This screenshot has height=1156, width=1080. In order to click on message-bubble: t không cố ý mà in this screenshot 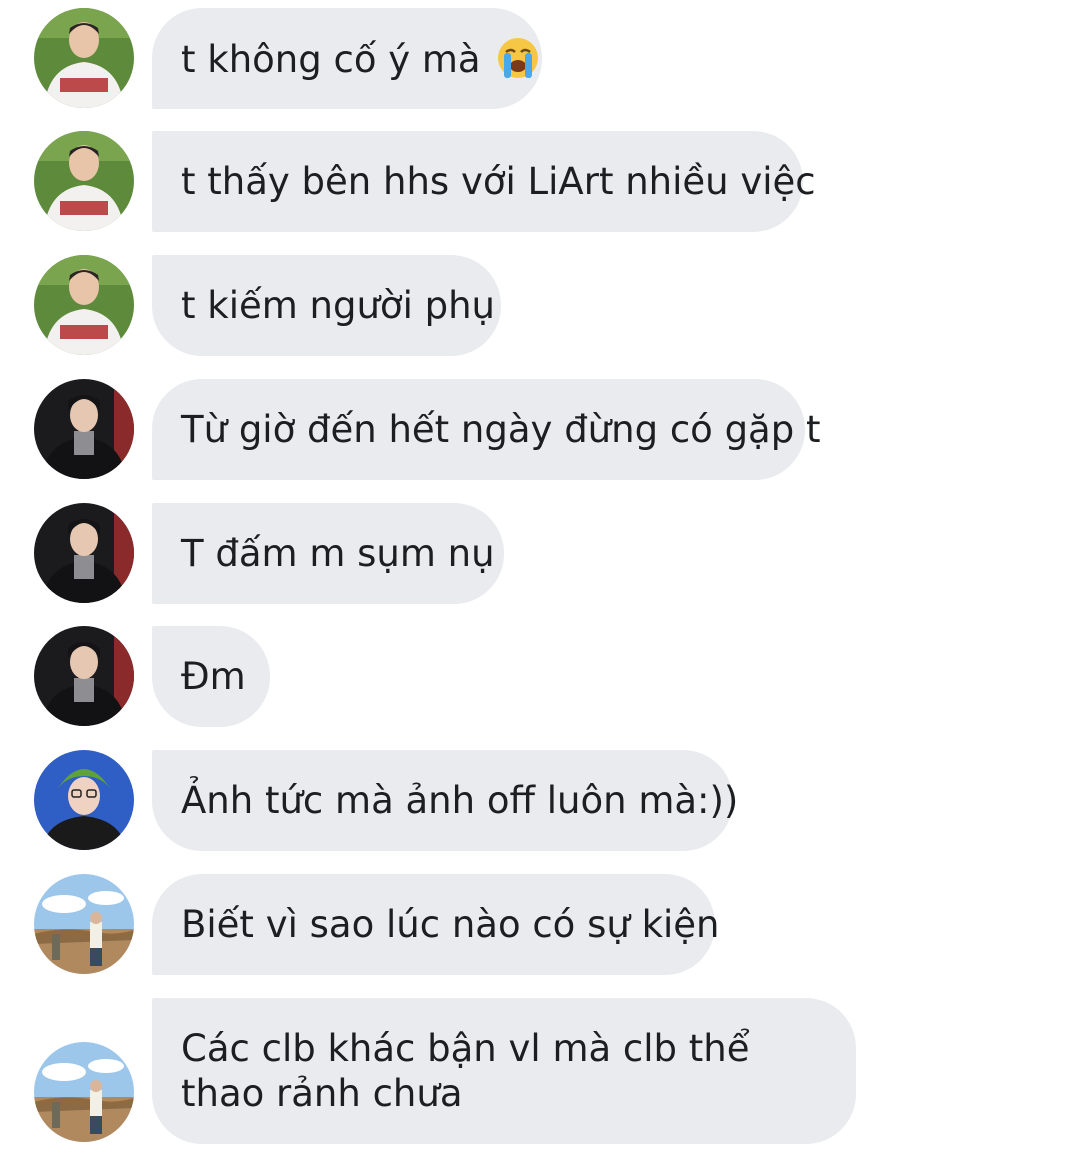, I will do `click(347, 58)`.